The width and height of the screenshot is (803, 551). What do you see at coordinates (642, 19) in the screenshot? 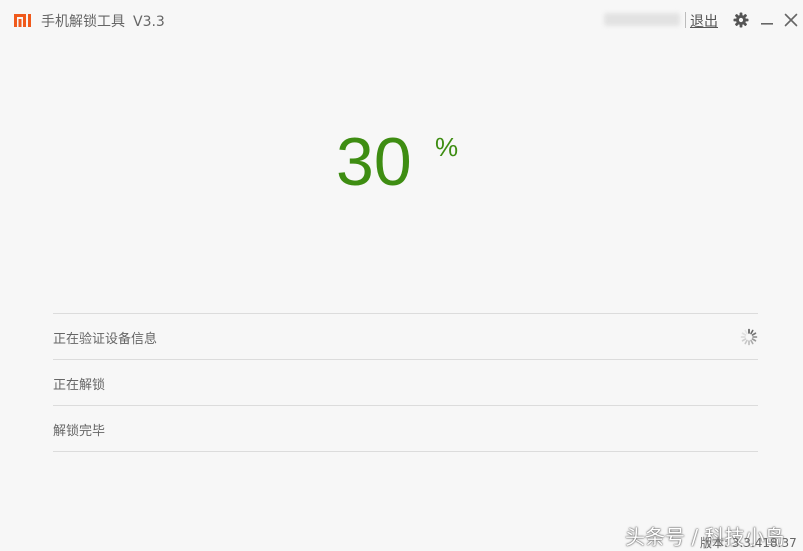
I see `account-name` at bounding box center [642, 19].